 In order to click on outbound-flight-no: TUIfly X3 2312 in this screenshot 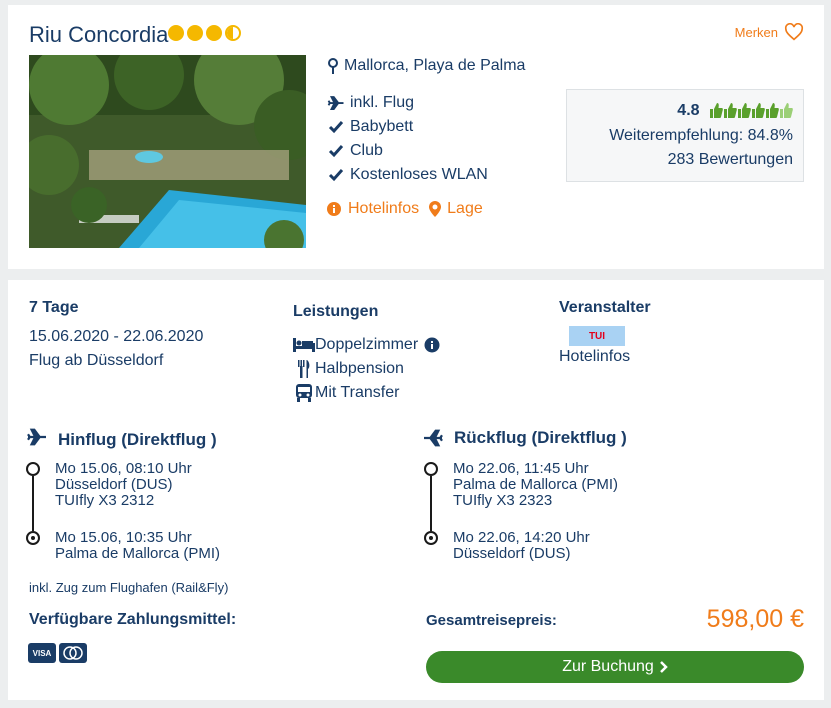, I will do `click(105, 500)`.